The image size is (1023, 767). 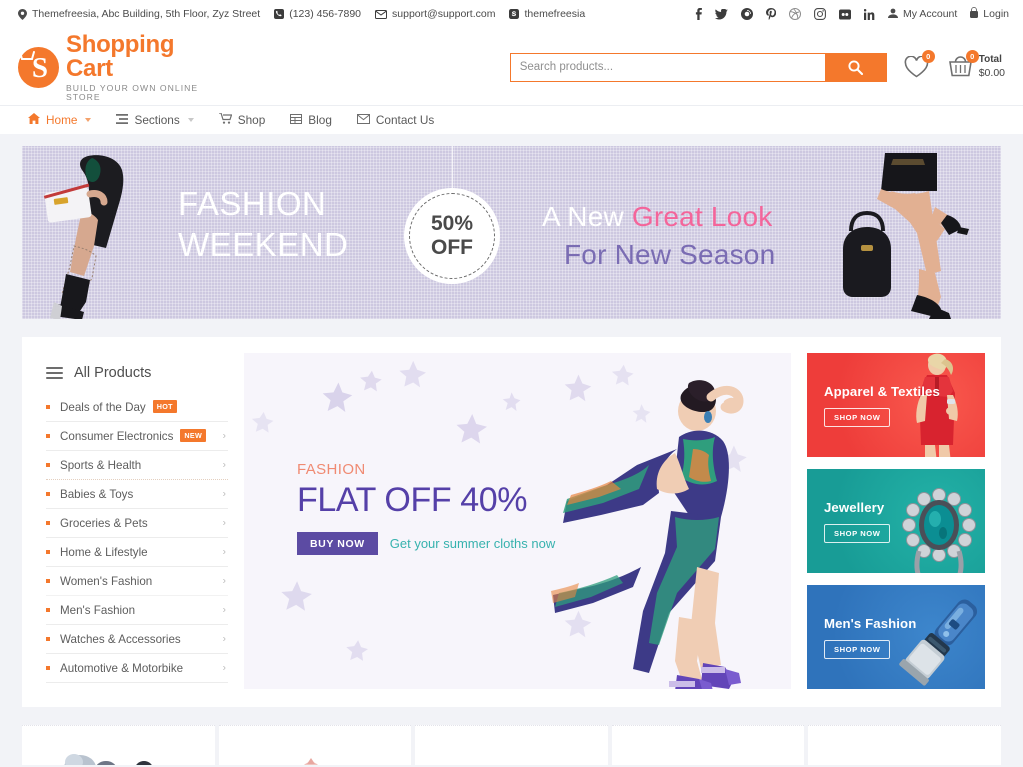 What do you see at coordinates (122, 120) in the screenshot?
I see `list-icon` at bounding box center [122, 120].